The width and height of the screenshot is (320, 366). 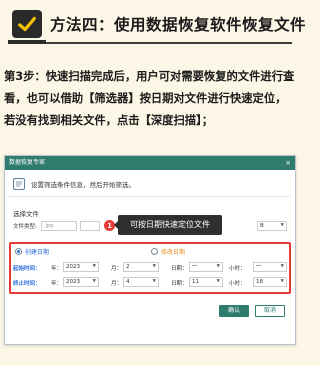 What do you see at coordinates (19, 184) in the screenshot?
I see `filter-info-icon` at bounding box center [19, 184].